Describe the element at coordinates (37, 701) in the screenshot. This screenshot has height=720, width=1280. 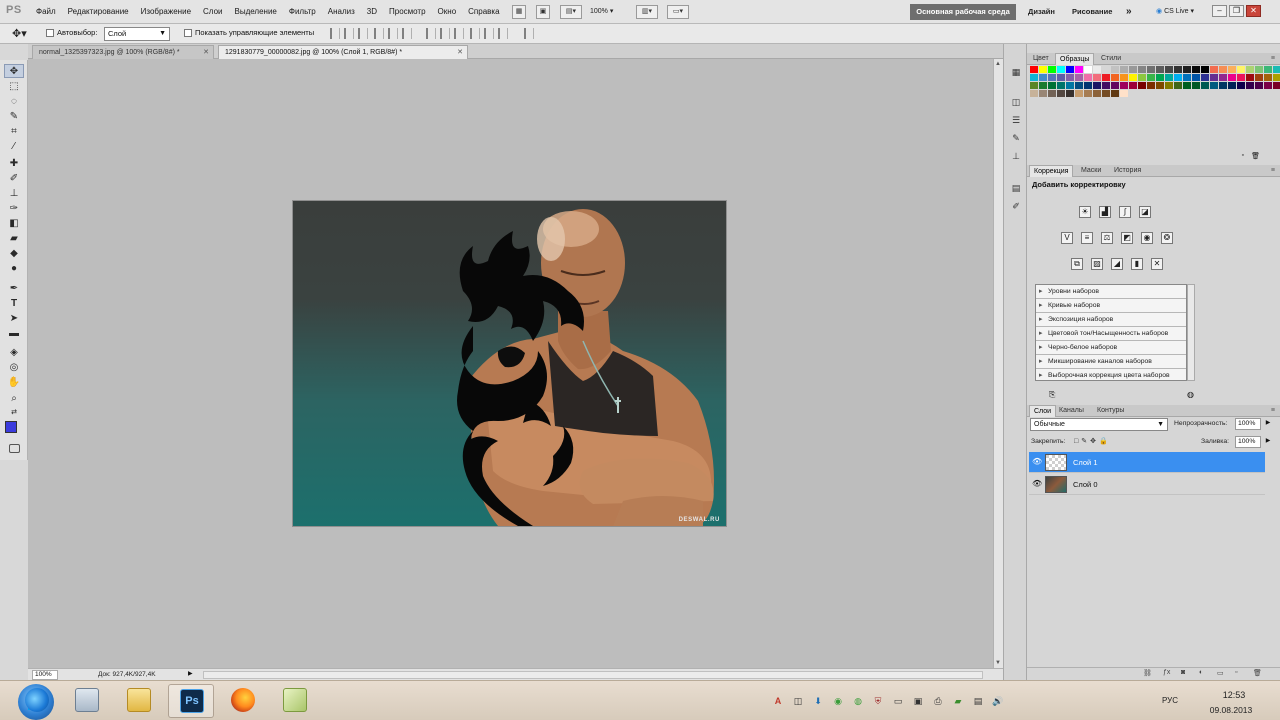
I see `taskbar-app-ie` at that location.